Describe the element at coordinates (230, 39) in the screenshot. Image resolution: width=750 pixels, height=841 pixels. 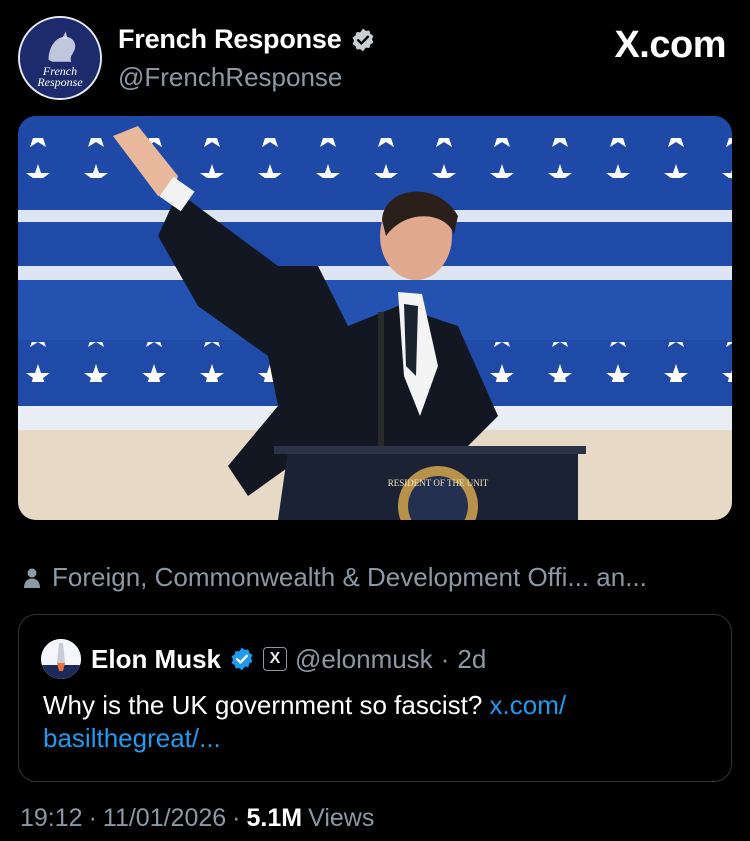
I see `author-display-name: French Response` at that location.